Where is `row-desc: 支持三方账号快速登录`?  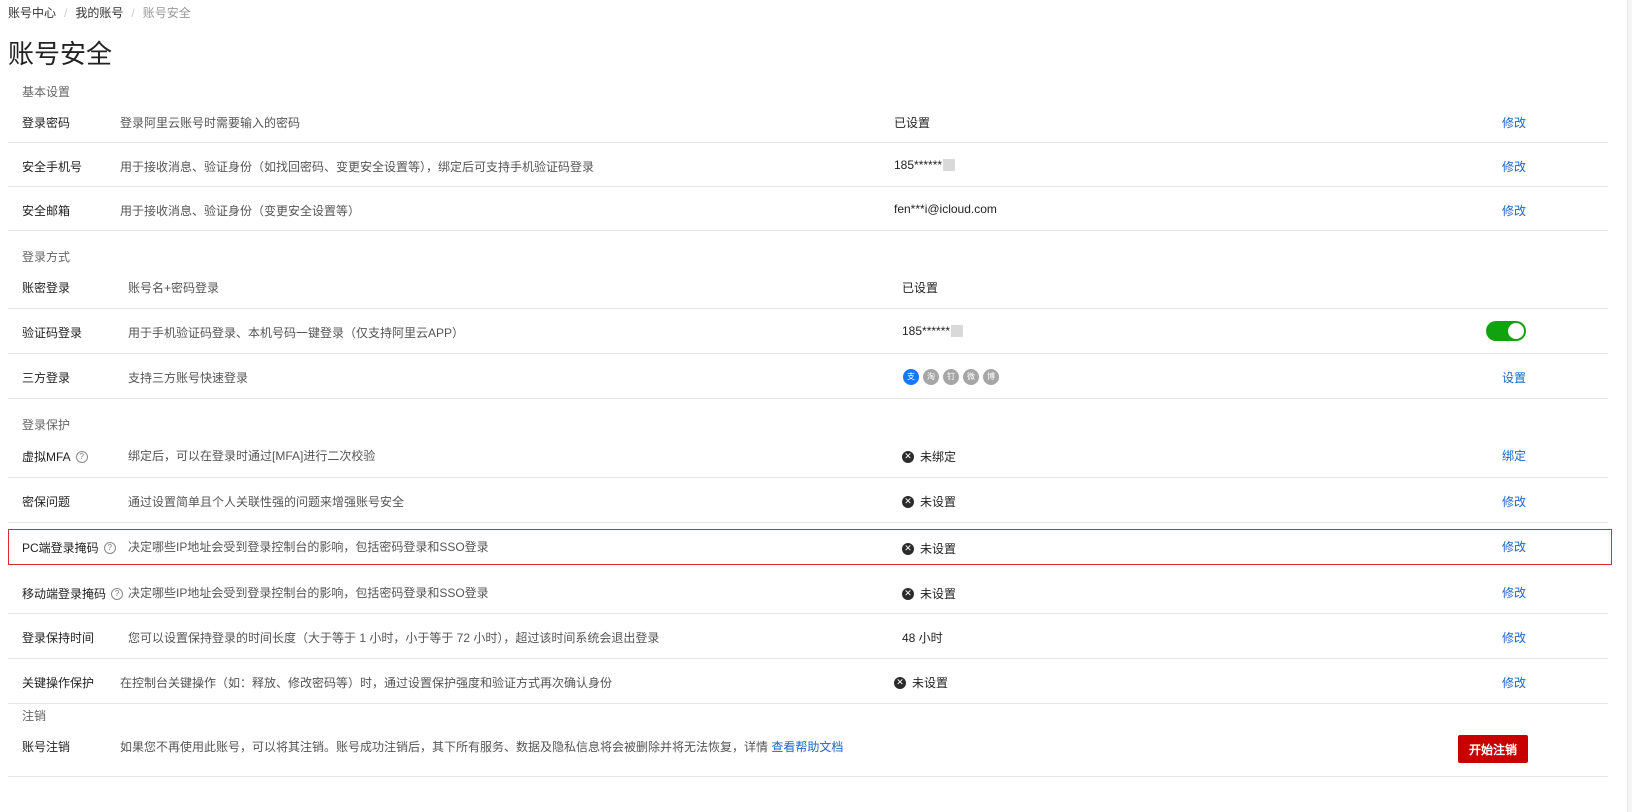 row-desc: 支持三方账号快速登录 is located at coordinates (188, 378).